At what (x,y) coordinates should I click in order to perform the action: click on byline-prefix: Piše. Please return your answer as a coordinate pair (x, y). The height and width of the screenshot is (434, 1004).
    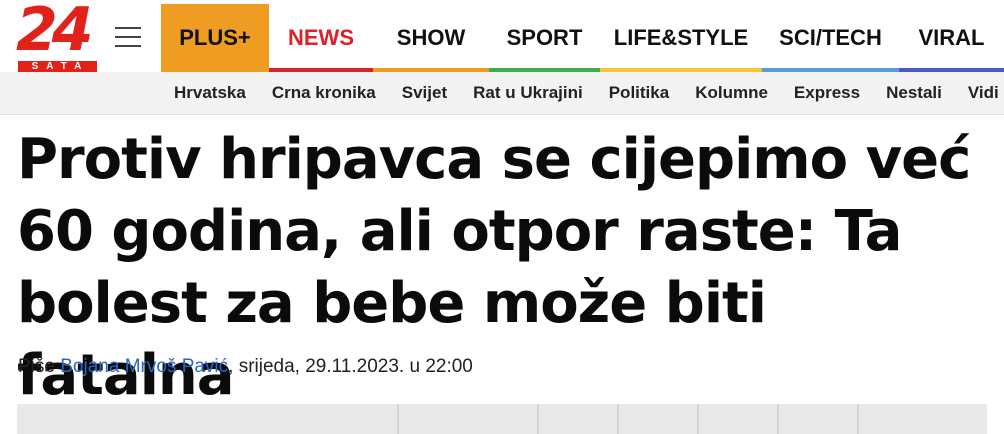
    Looking at the image, I should click on (36, 366).